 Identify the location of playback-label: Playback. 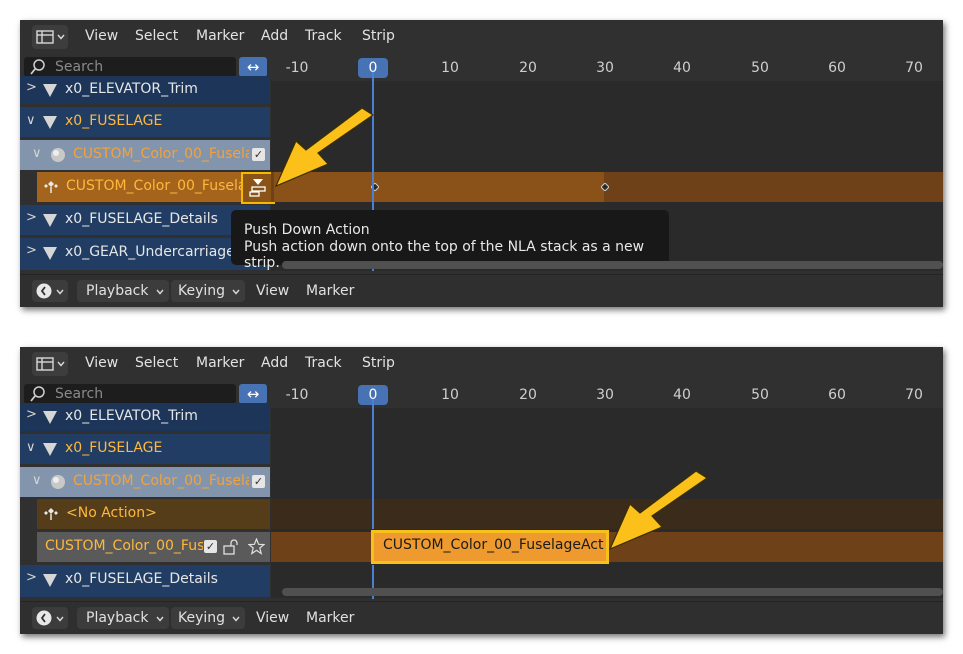
(117, 618).